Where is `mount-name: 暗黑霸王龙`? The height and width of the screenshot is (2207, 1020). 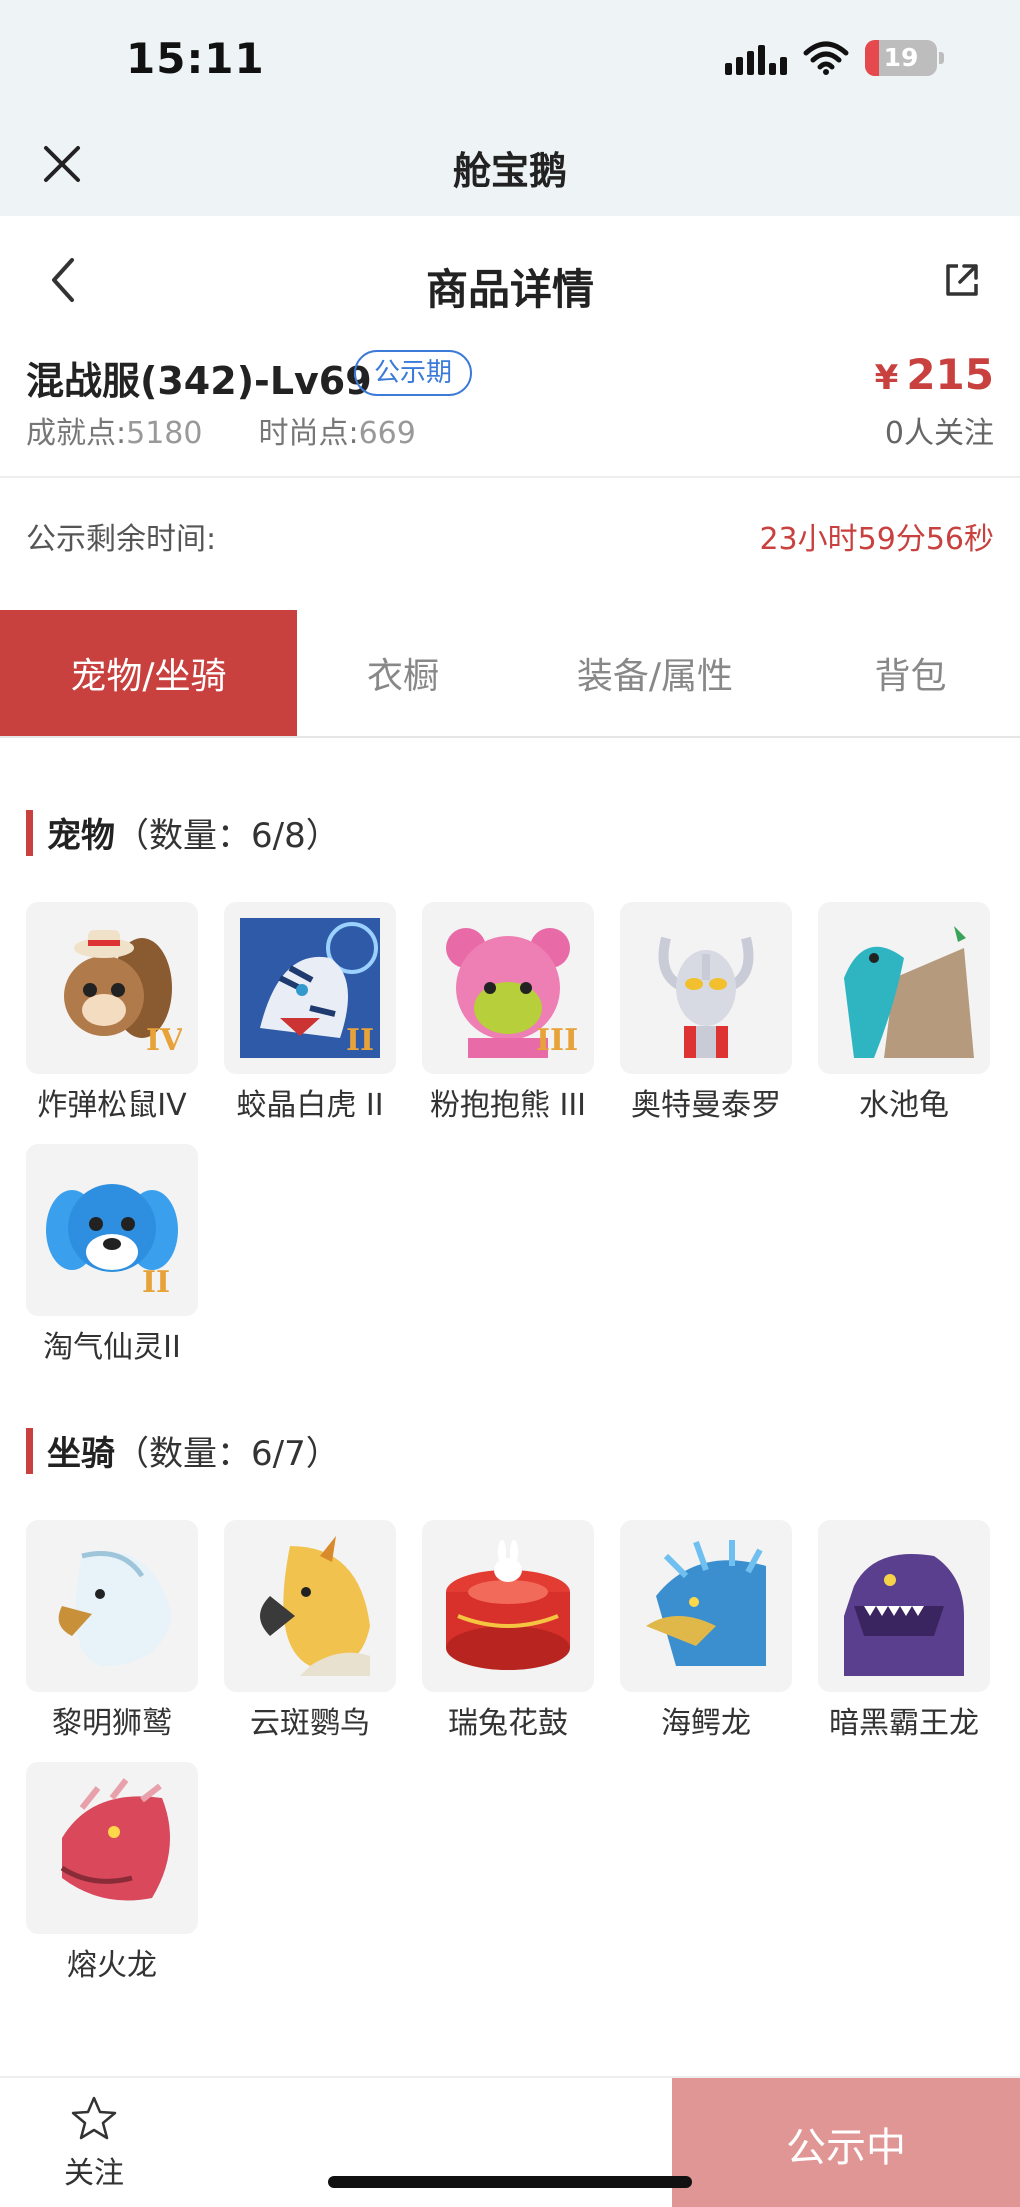
mount-name: 暗黑霸王龙 is located at coordinates (904, 1723).